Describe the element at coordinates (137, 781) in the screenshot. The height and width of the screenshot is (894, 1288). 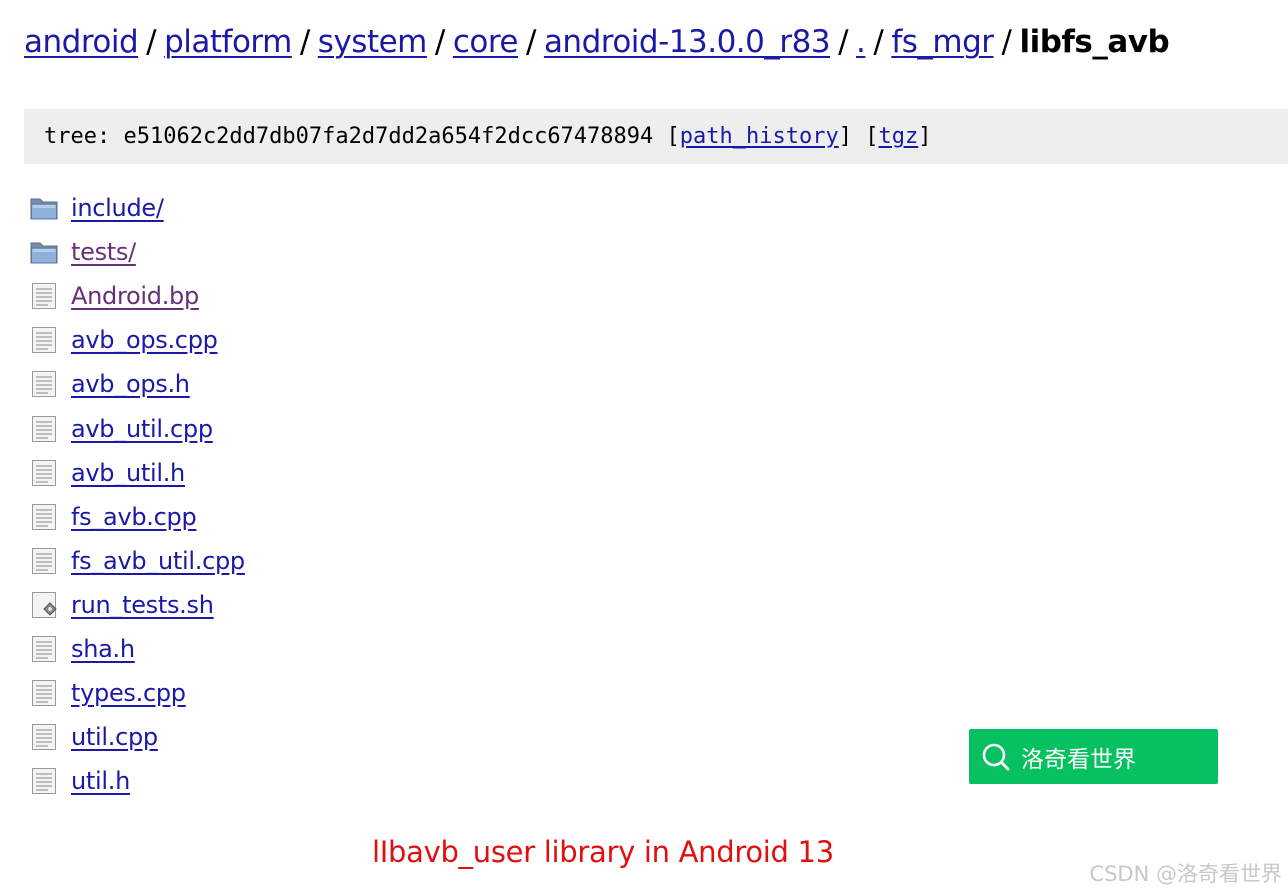
I see `file-list-item: util.h` at that location.